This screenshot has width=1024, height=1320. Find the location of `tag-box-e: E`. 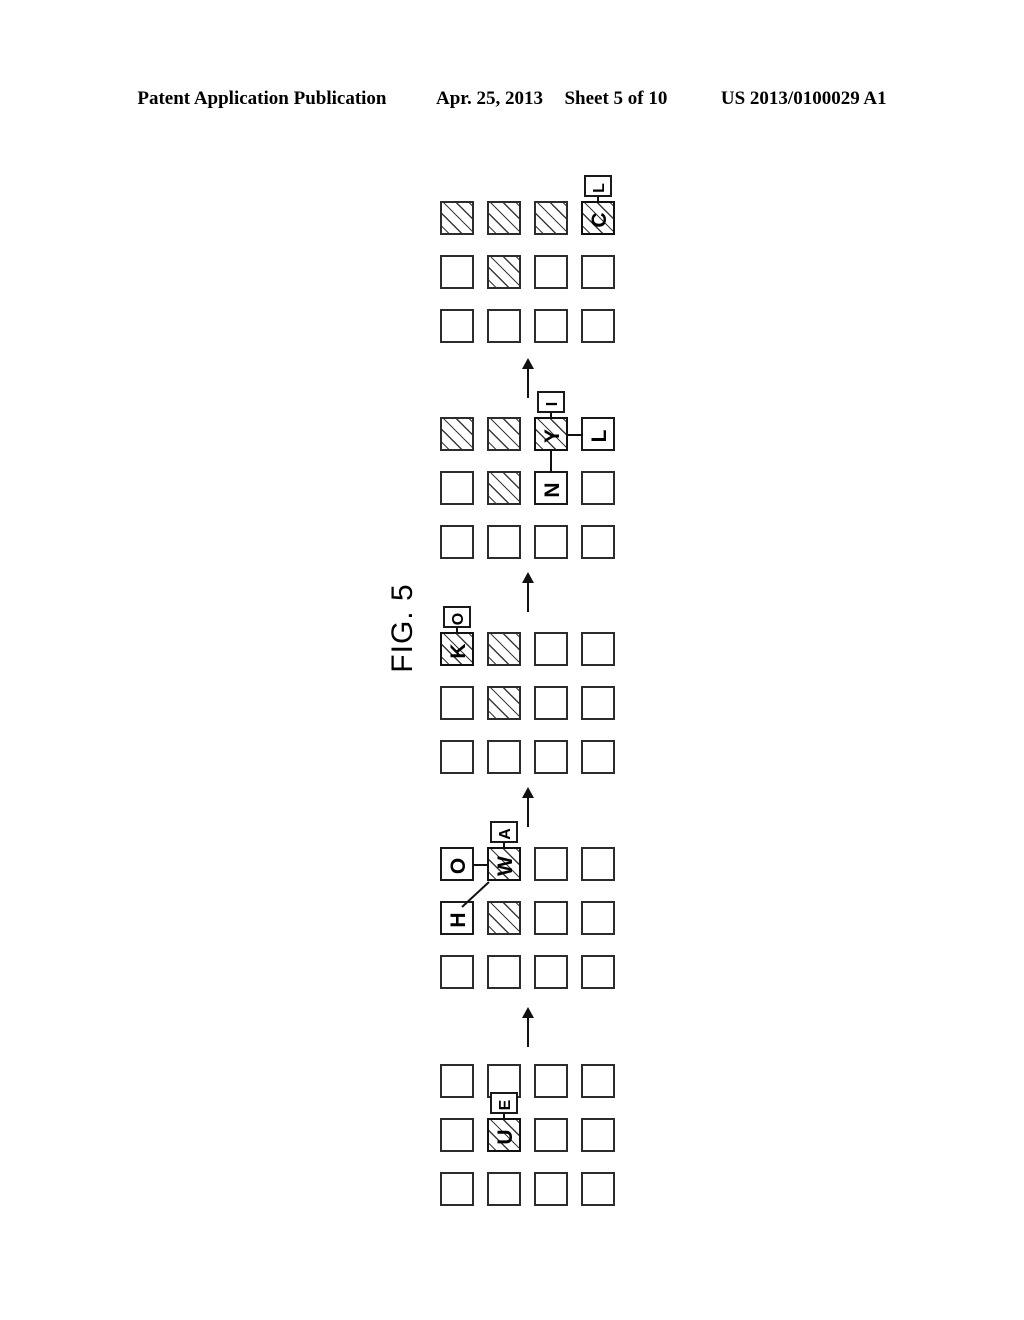

tag-box-e: E is located at coordinates (504, 1103).